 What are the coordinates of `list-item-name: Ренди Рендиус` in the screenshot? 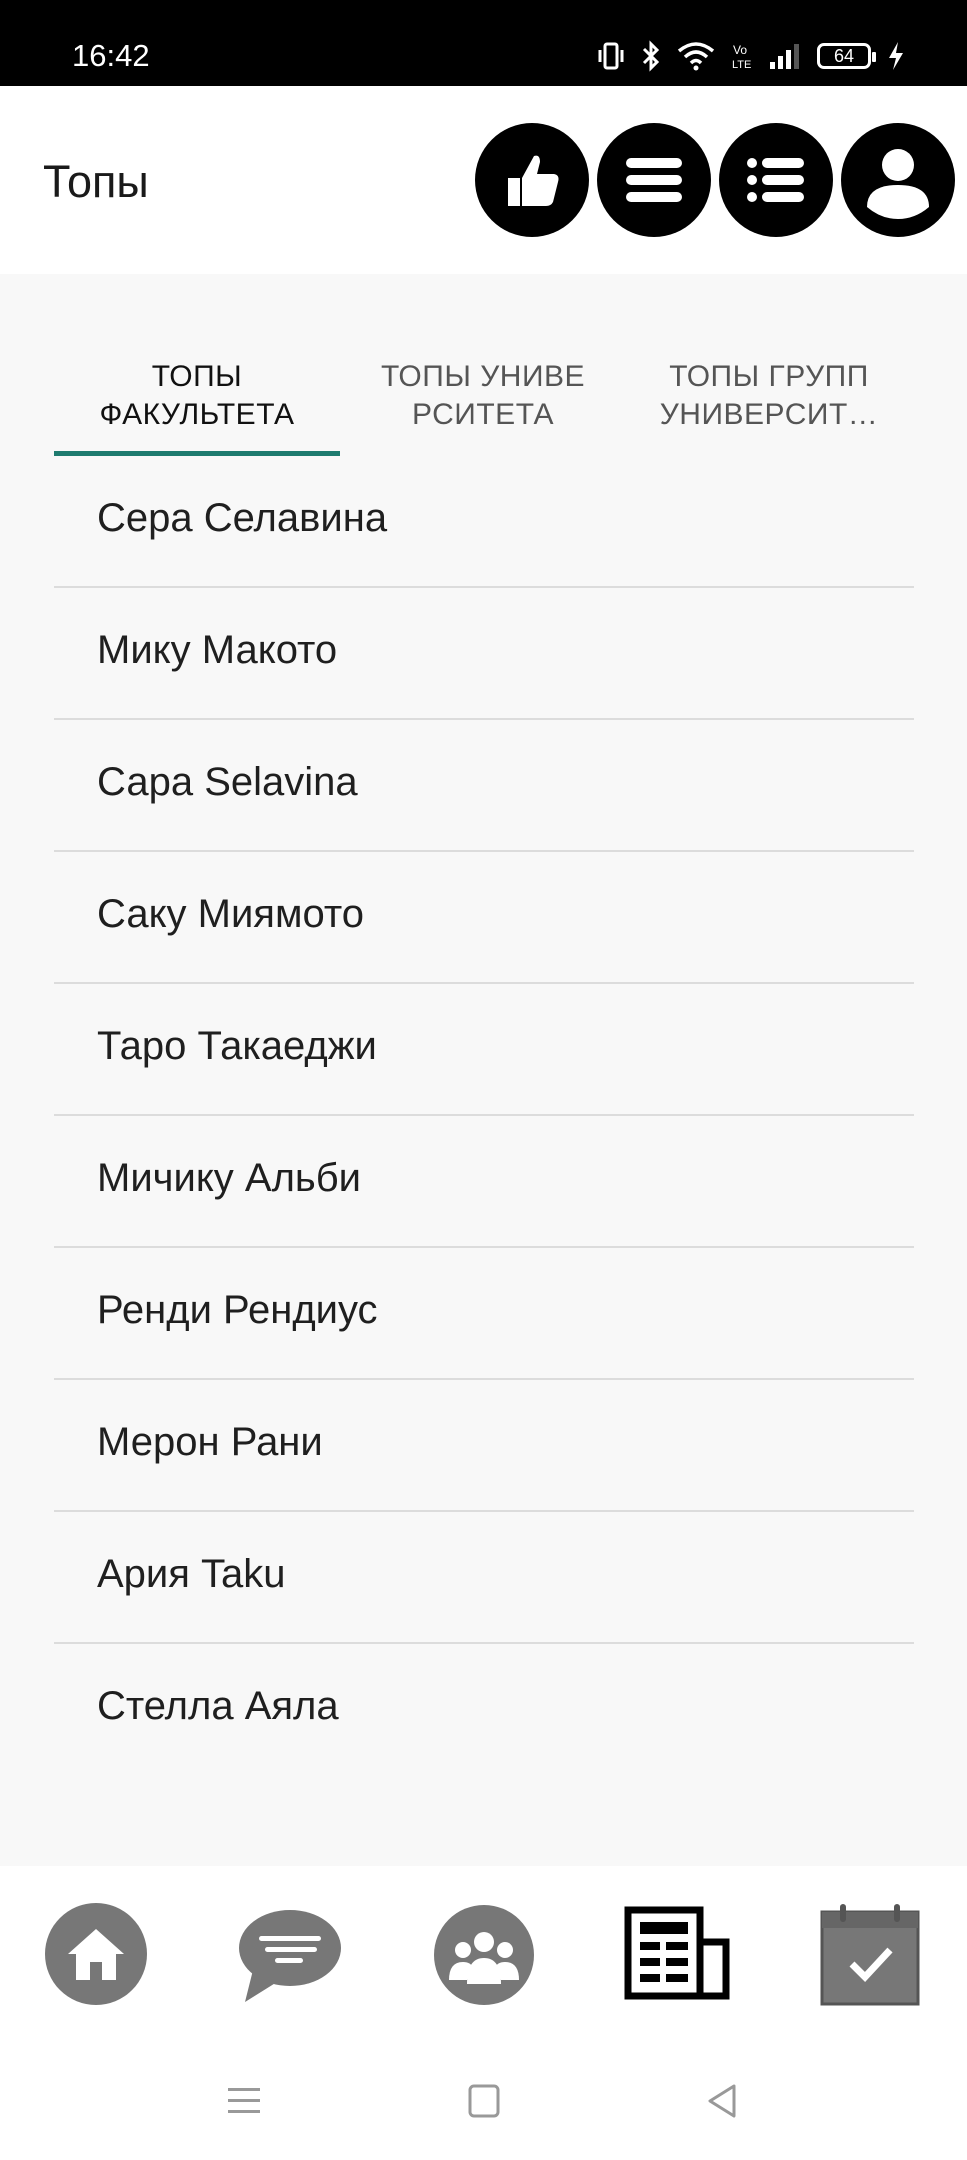 It's located at (237, 1310).